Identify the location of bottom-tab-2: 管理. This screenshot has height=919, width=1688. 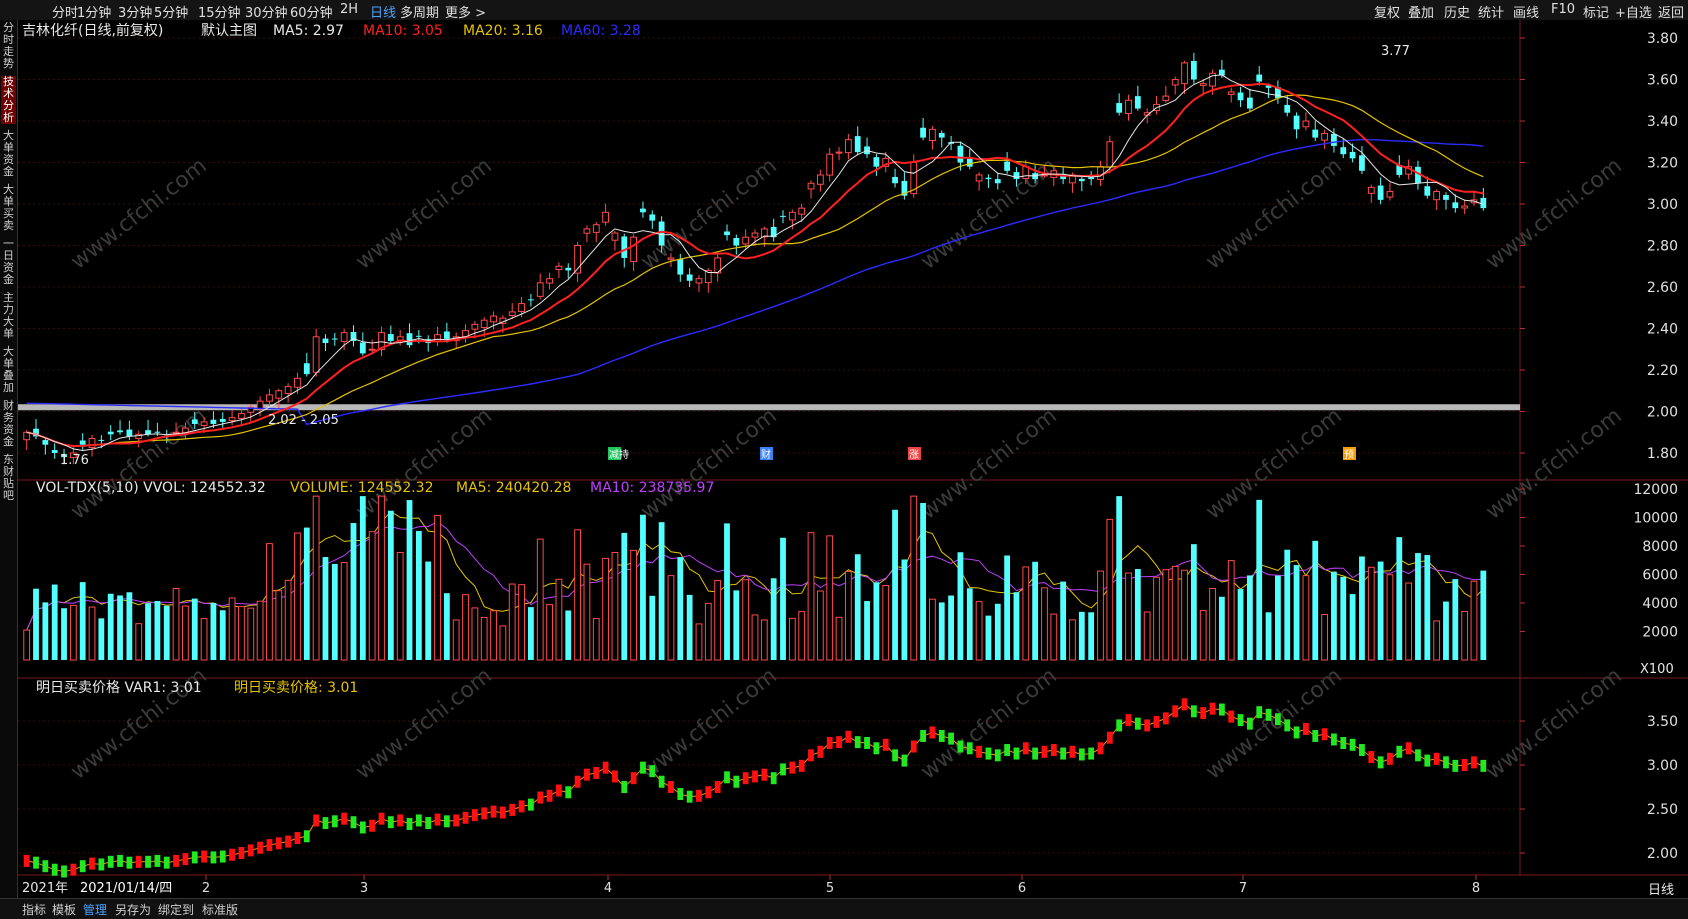
(95, 909).